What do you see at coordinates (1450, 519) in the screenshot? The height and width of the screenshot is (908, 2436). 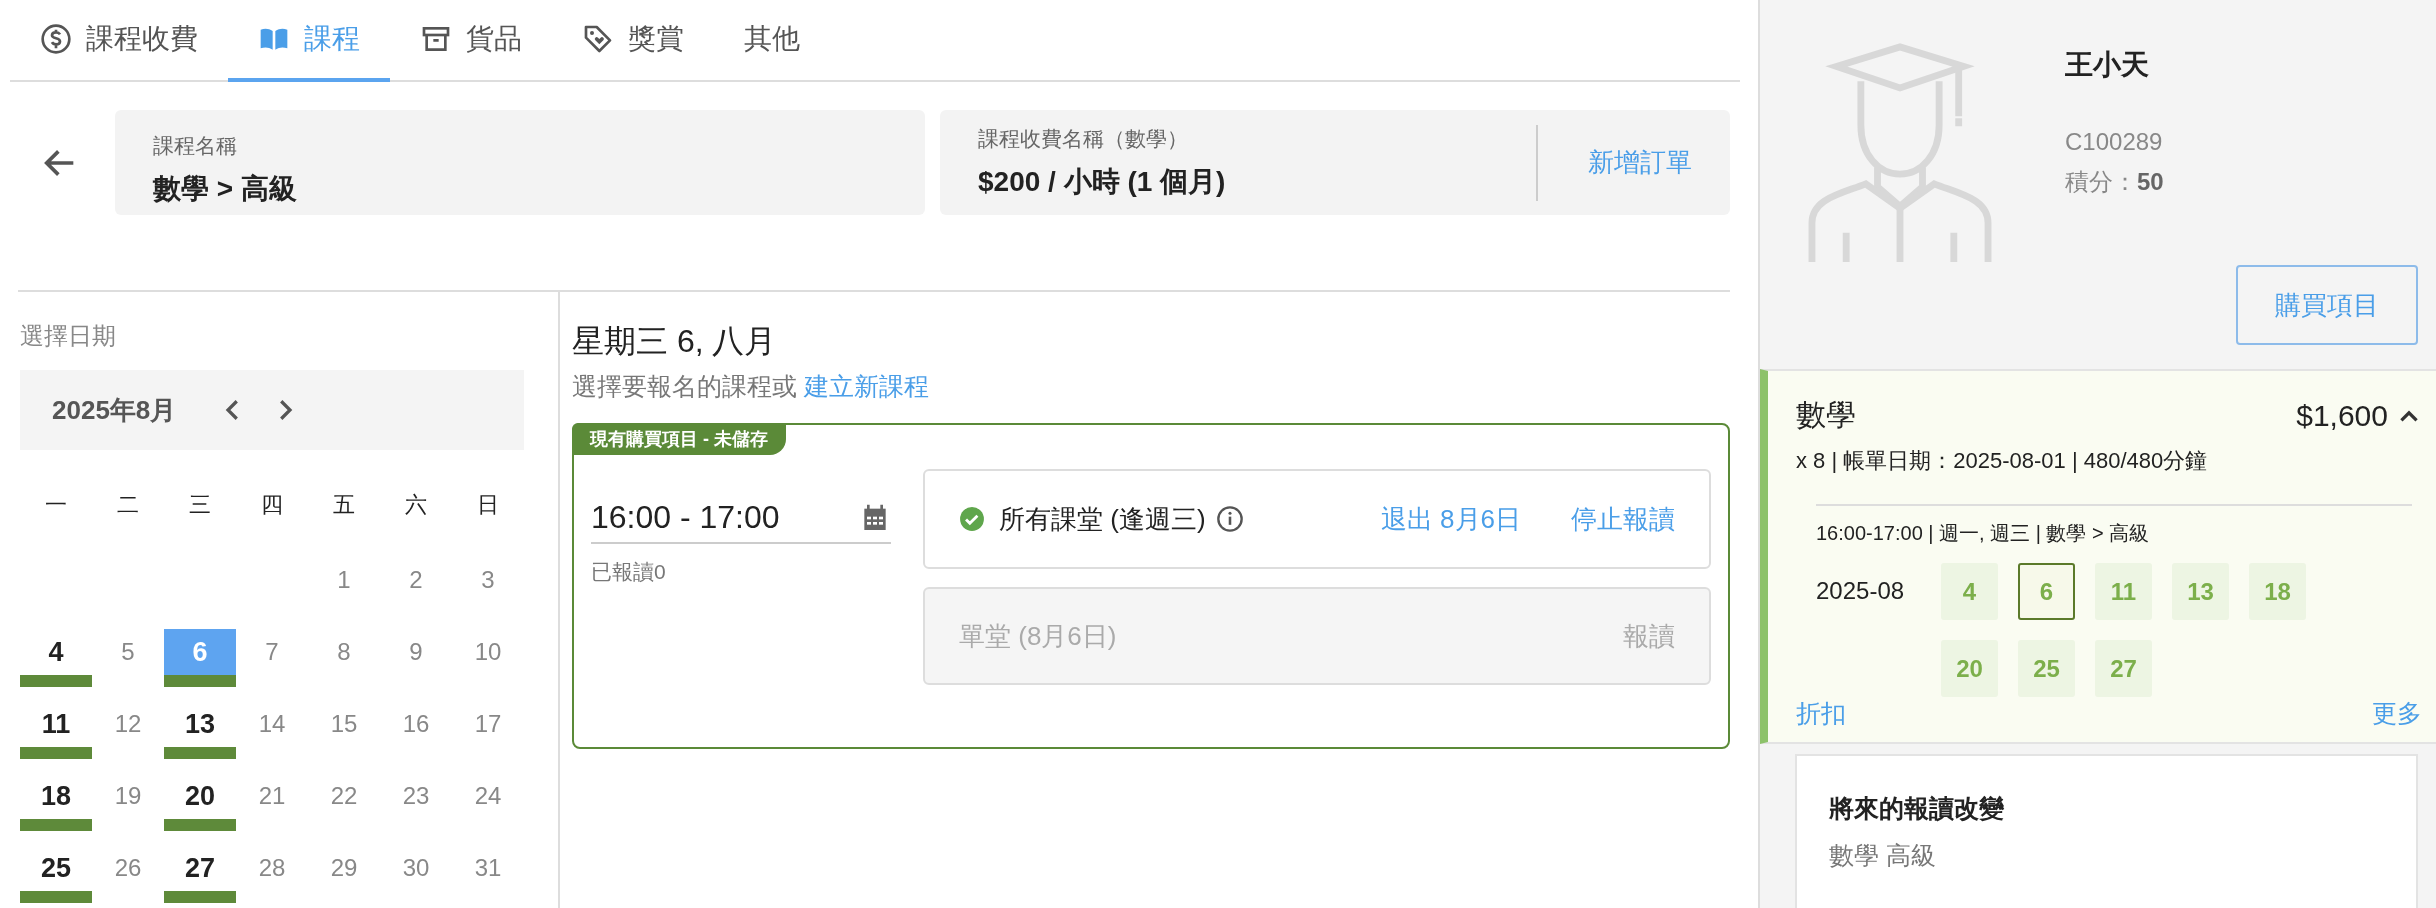 I see `option-action-link: 退出 8月6日` at bounding box center [1450, 519].